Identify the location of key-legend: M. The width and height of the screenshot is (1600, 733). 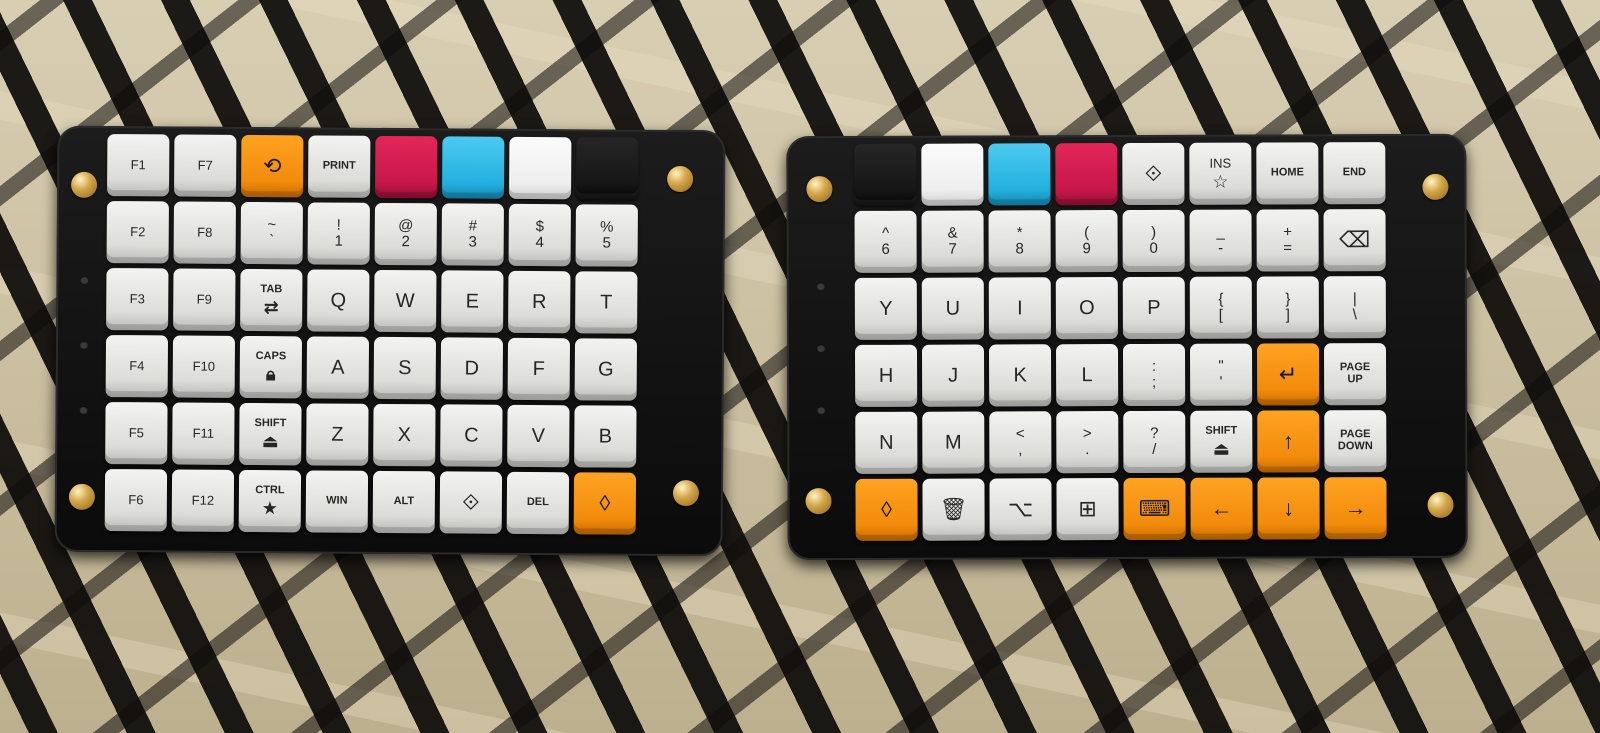
(953, 442).